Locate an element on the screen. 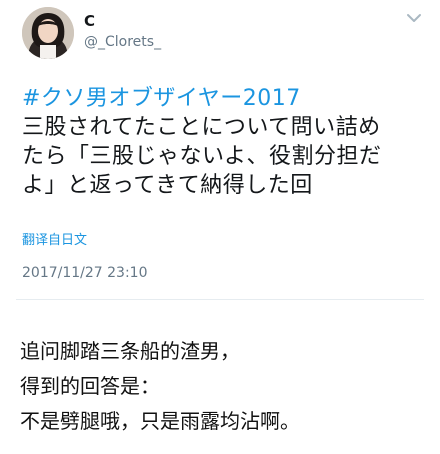  display-name: C is located at coordinates (89, 21).